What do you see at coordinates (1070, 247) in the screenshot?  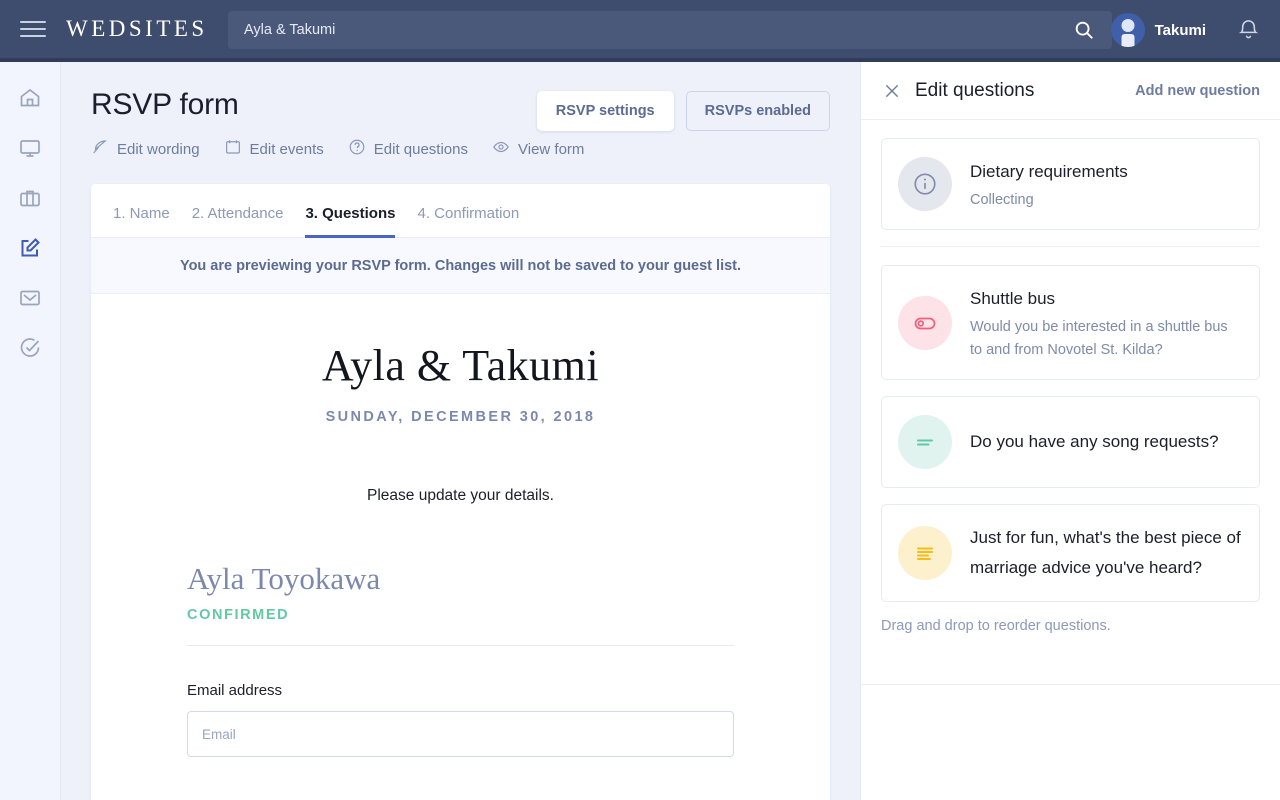 I see `question-divider` at bounding box center [1070, 247].